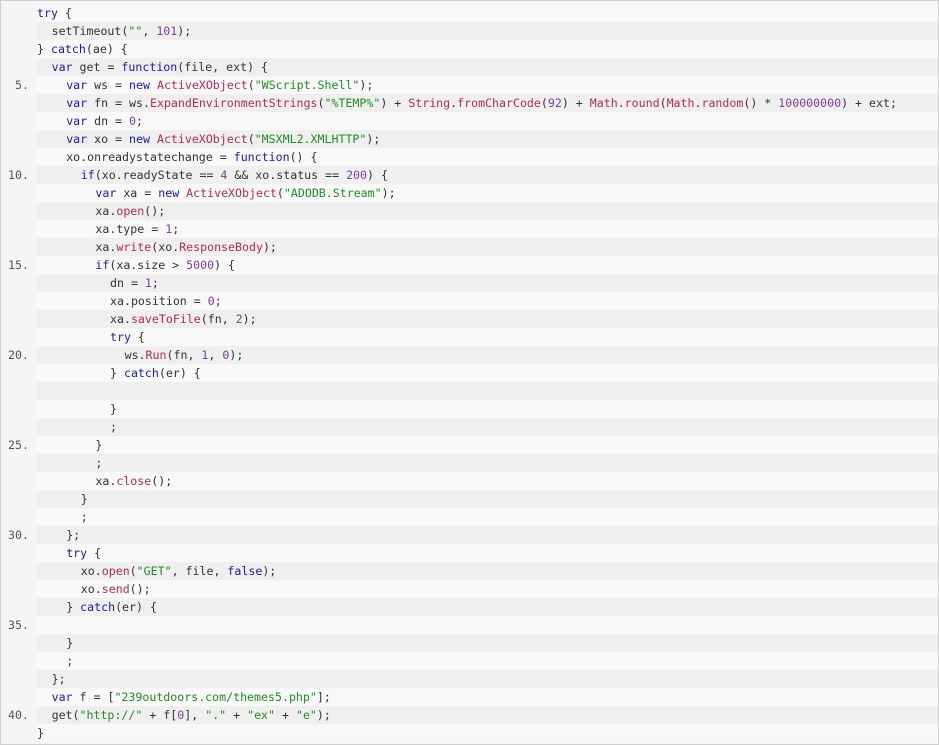 The width and height of the screenshot is (939, 745). What do you see at coordinates (761, 103) in the screenshot?
I see `code-token: () *` at bounding box center [761, 103].